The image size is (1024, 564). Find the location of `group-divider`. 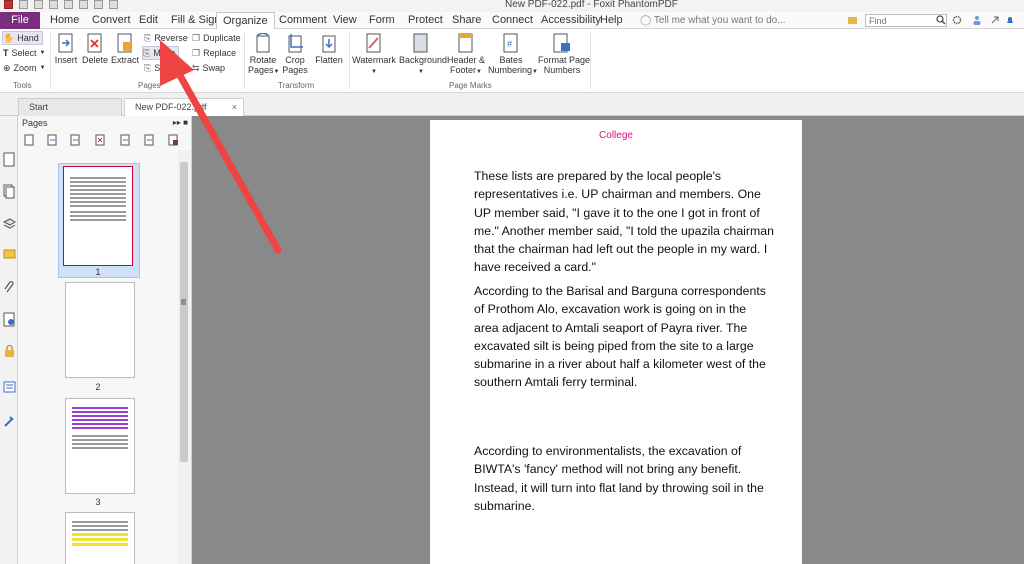

group-divider is located at coordinates (50, 61).